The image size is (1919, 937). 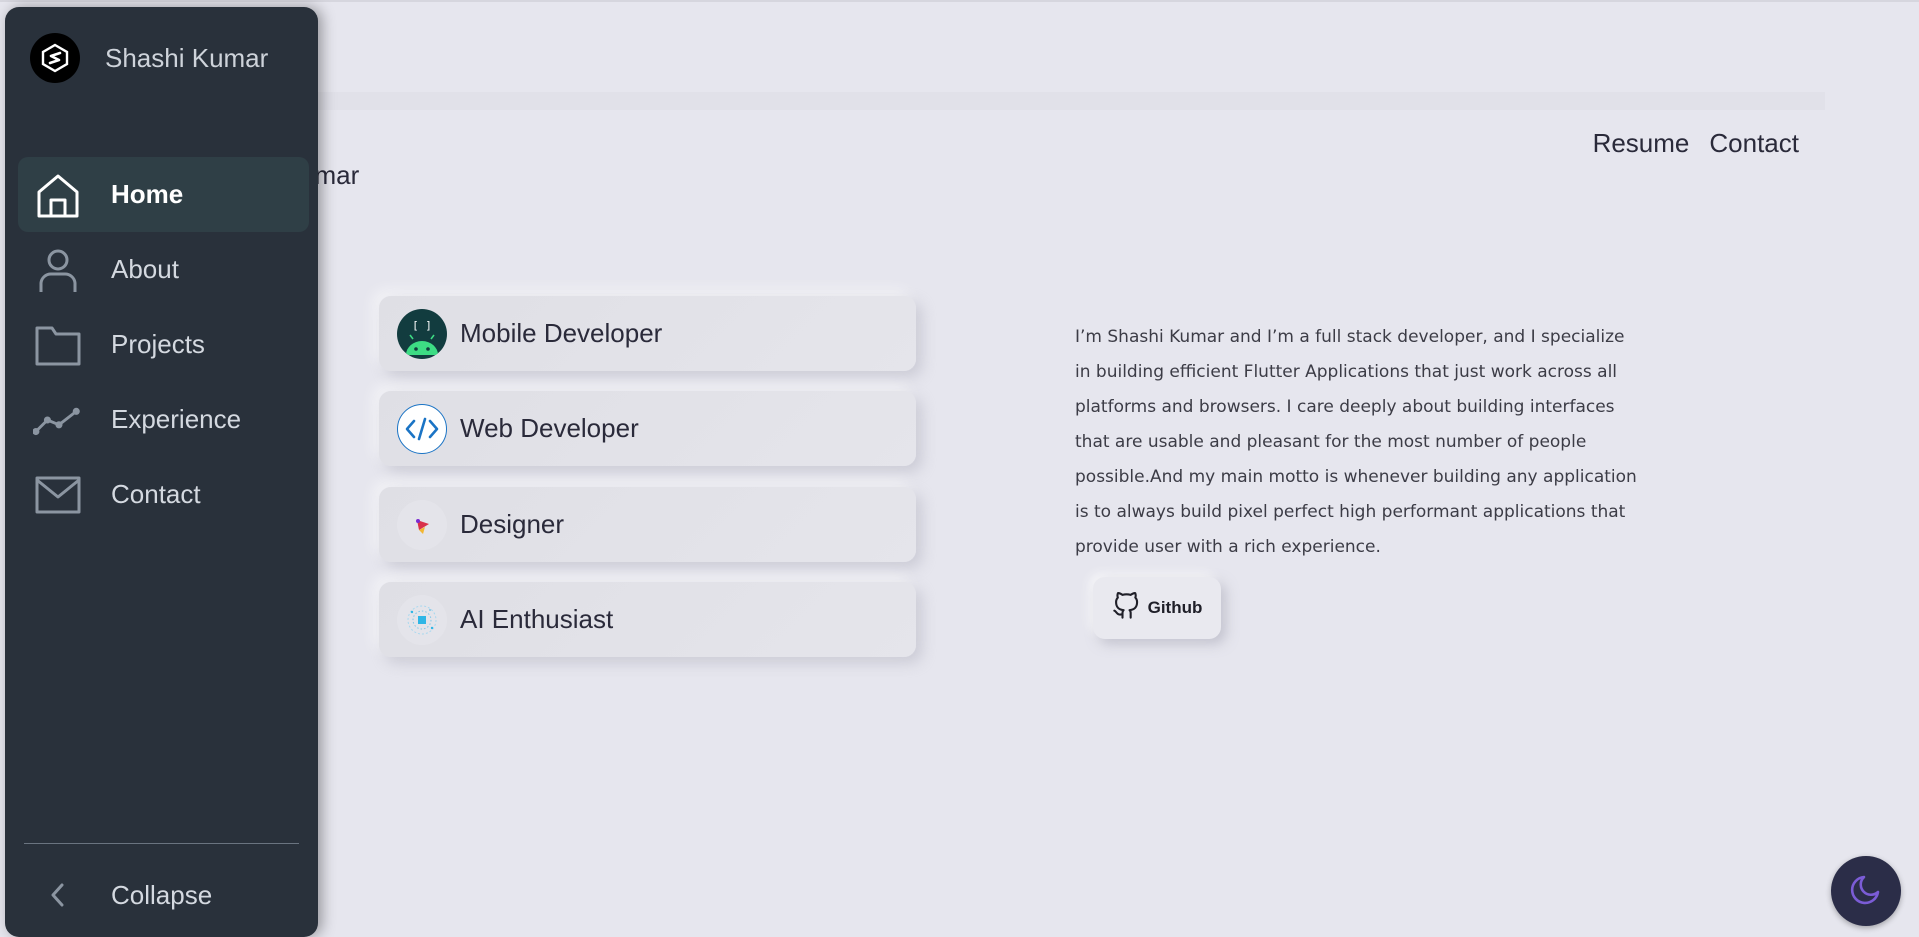 I want to click on home-icon, so click(x=58, y=195).